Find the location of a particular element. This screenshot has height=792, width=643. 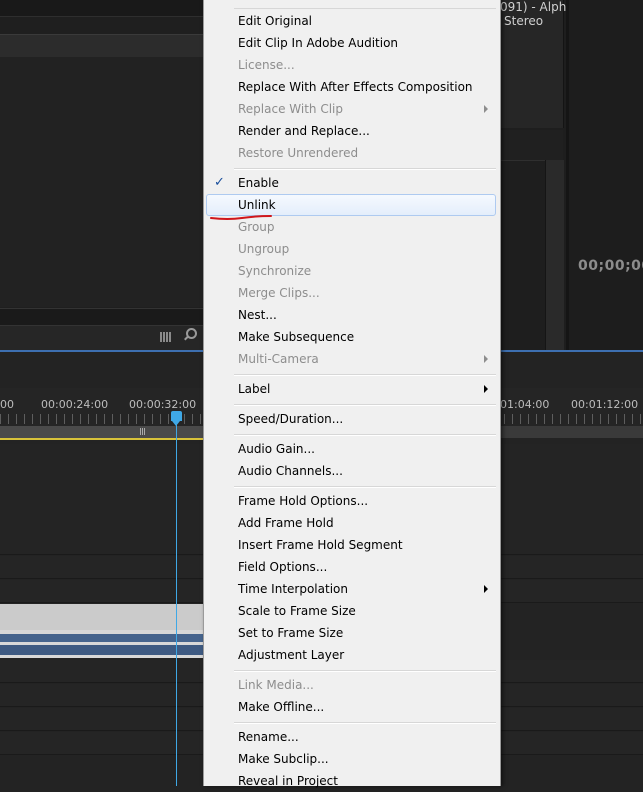

project-panel-top-strip is located at coordinates (102, 8).